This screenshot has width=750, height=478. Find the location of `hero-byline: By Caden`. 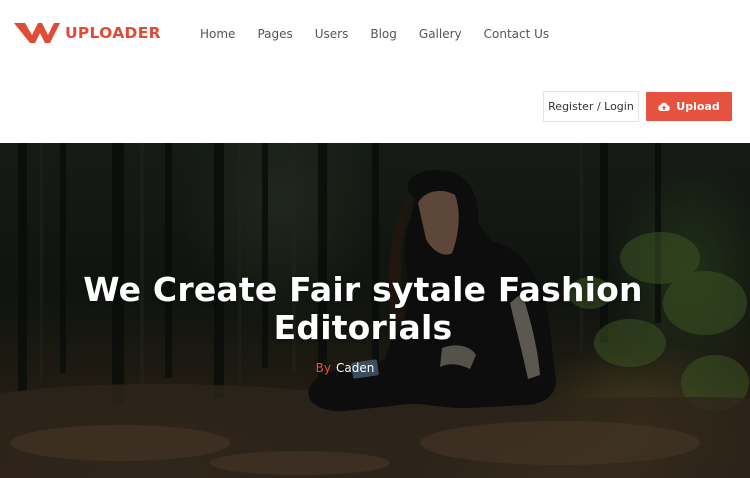

hero-byline: By Caden is located at coordinates (345, 368).